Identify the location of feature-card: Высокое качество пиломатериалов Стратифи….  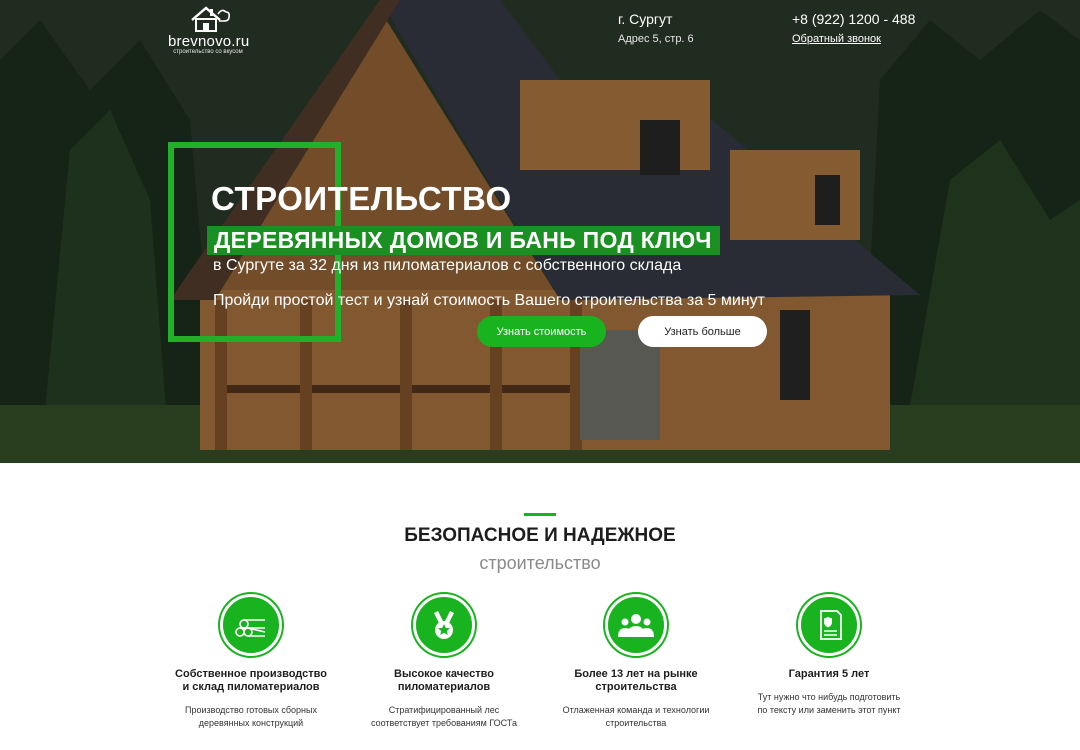
(444, 662).